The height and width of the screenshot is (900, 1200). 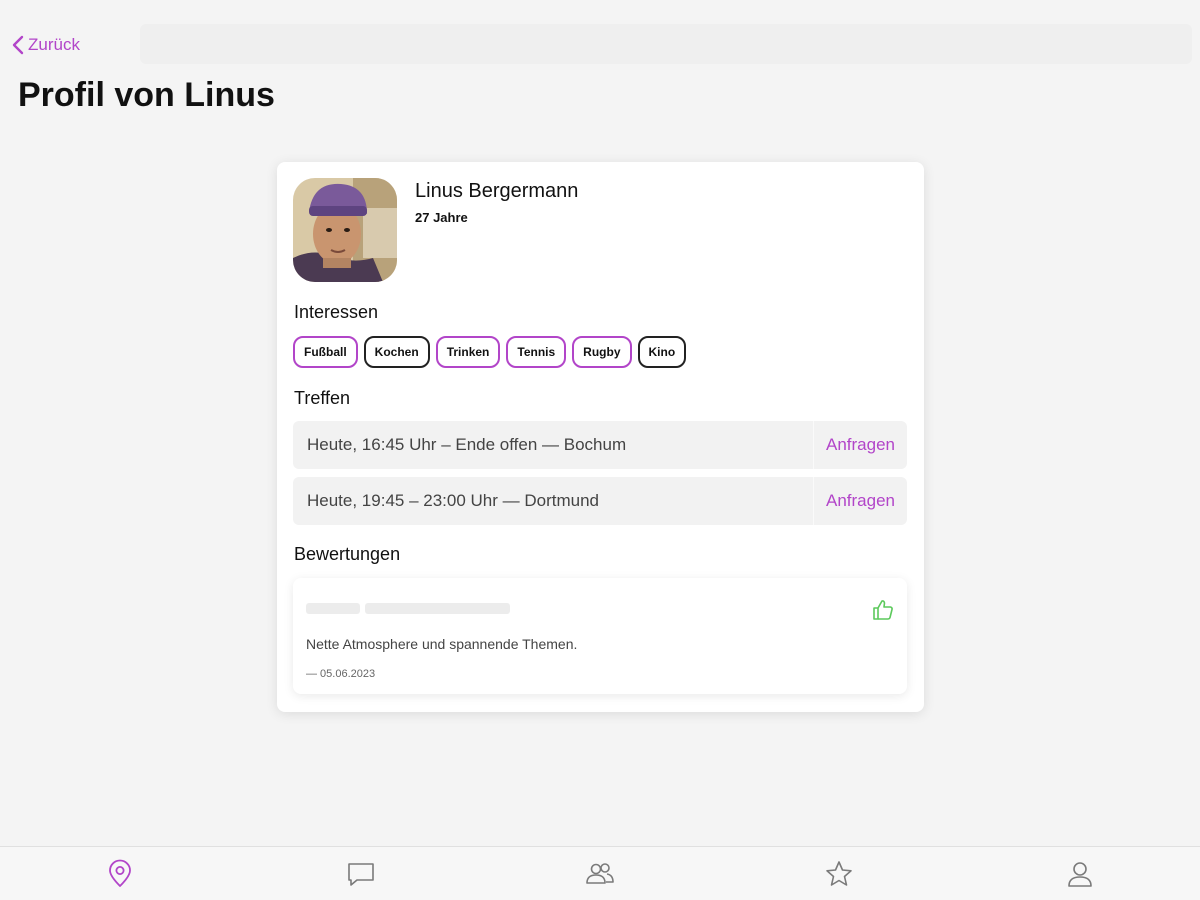 What do you see at coordinates (347, 554) in the screenshot?
I see `reviews-heading: Bewertungen` at bounding box center [347, 554].